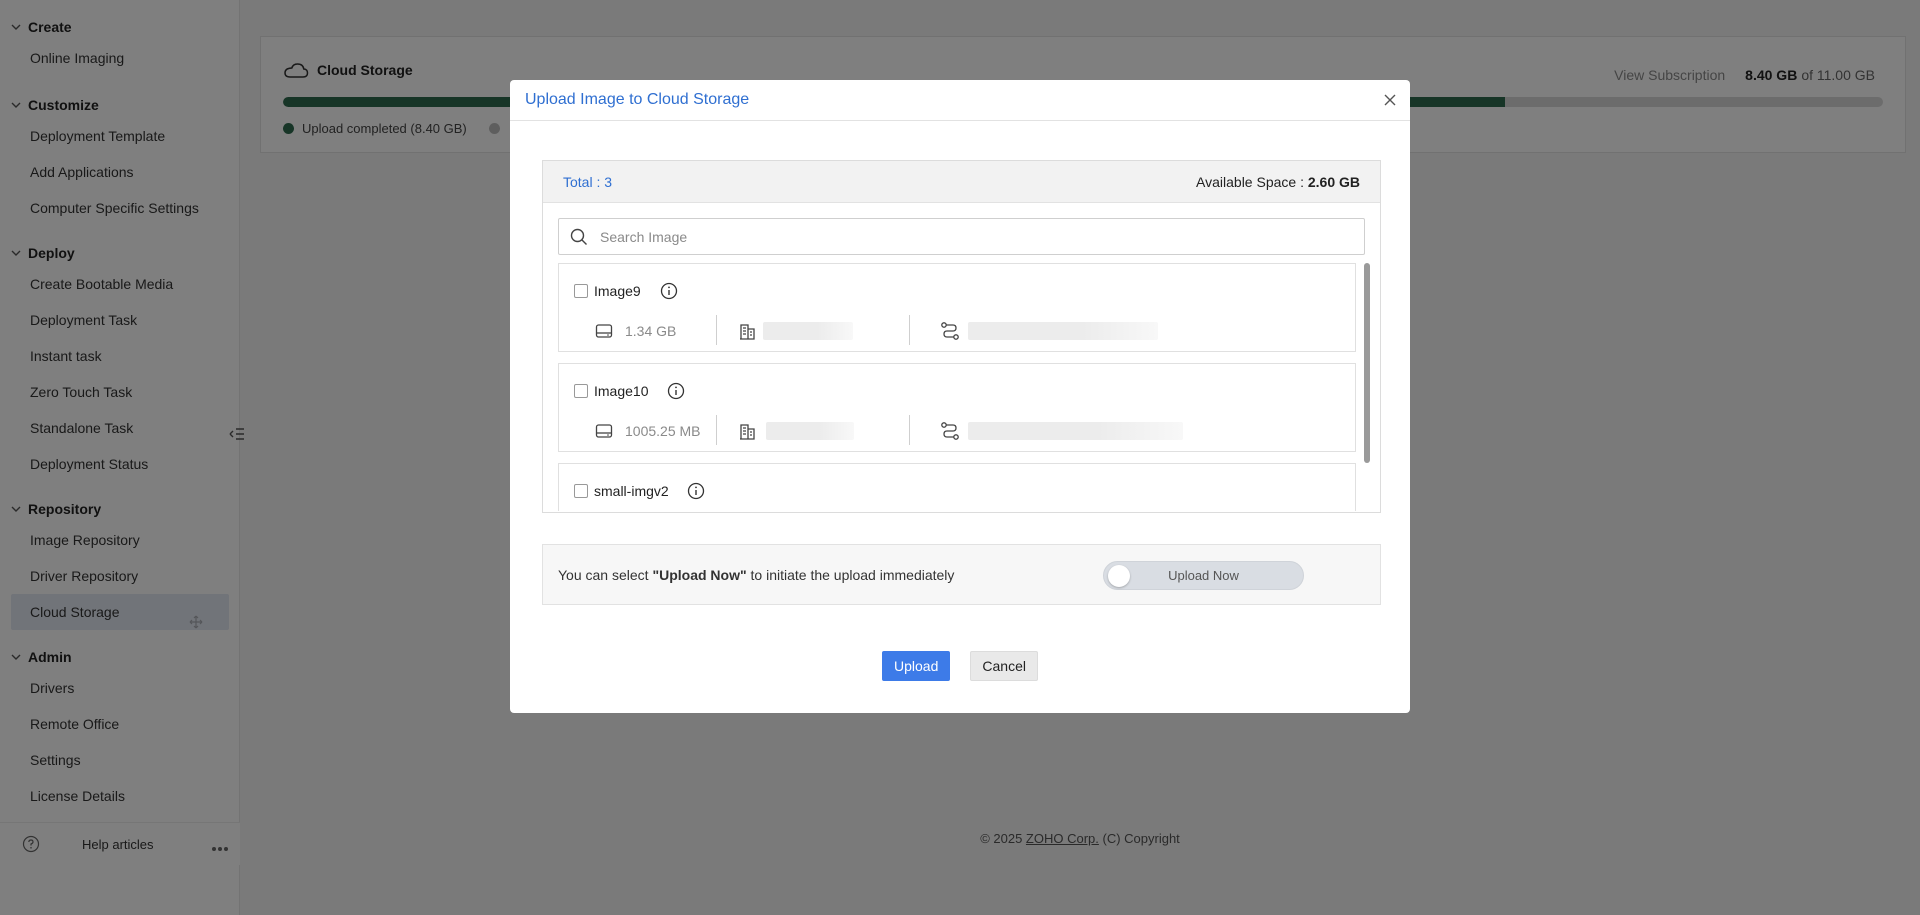 Image resolution: width=1920 pixels, height=915 pixels. Describe the element at coordinates (960, 100) in the screenshot. I see `modal-header: Upload Image to Cloud Storage` at that location.